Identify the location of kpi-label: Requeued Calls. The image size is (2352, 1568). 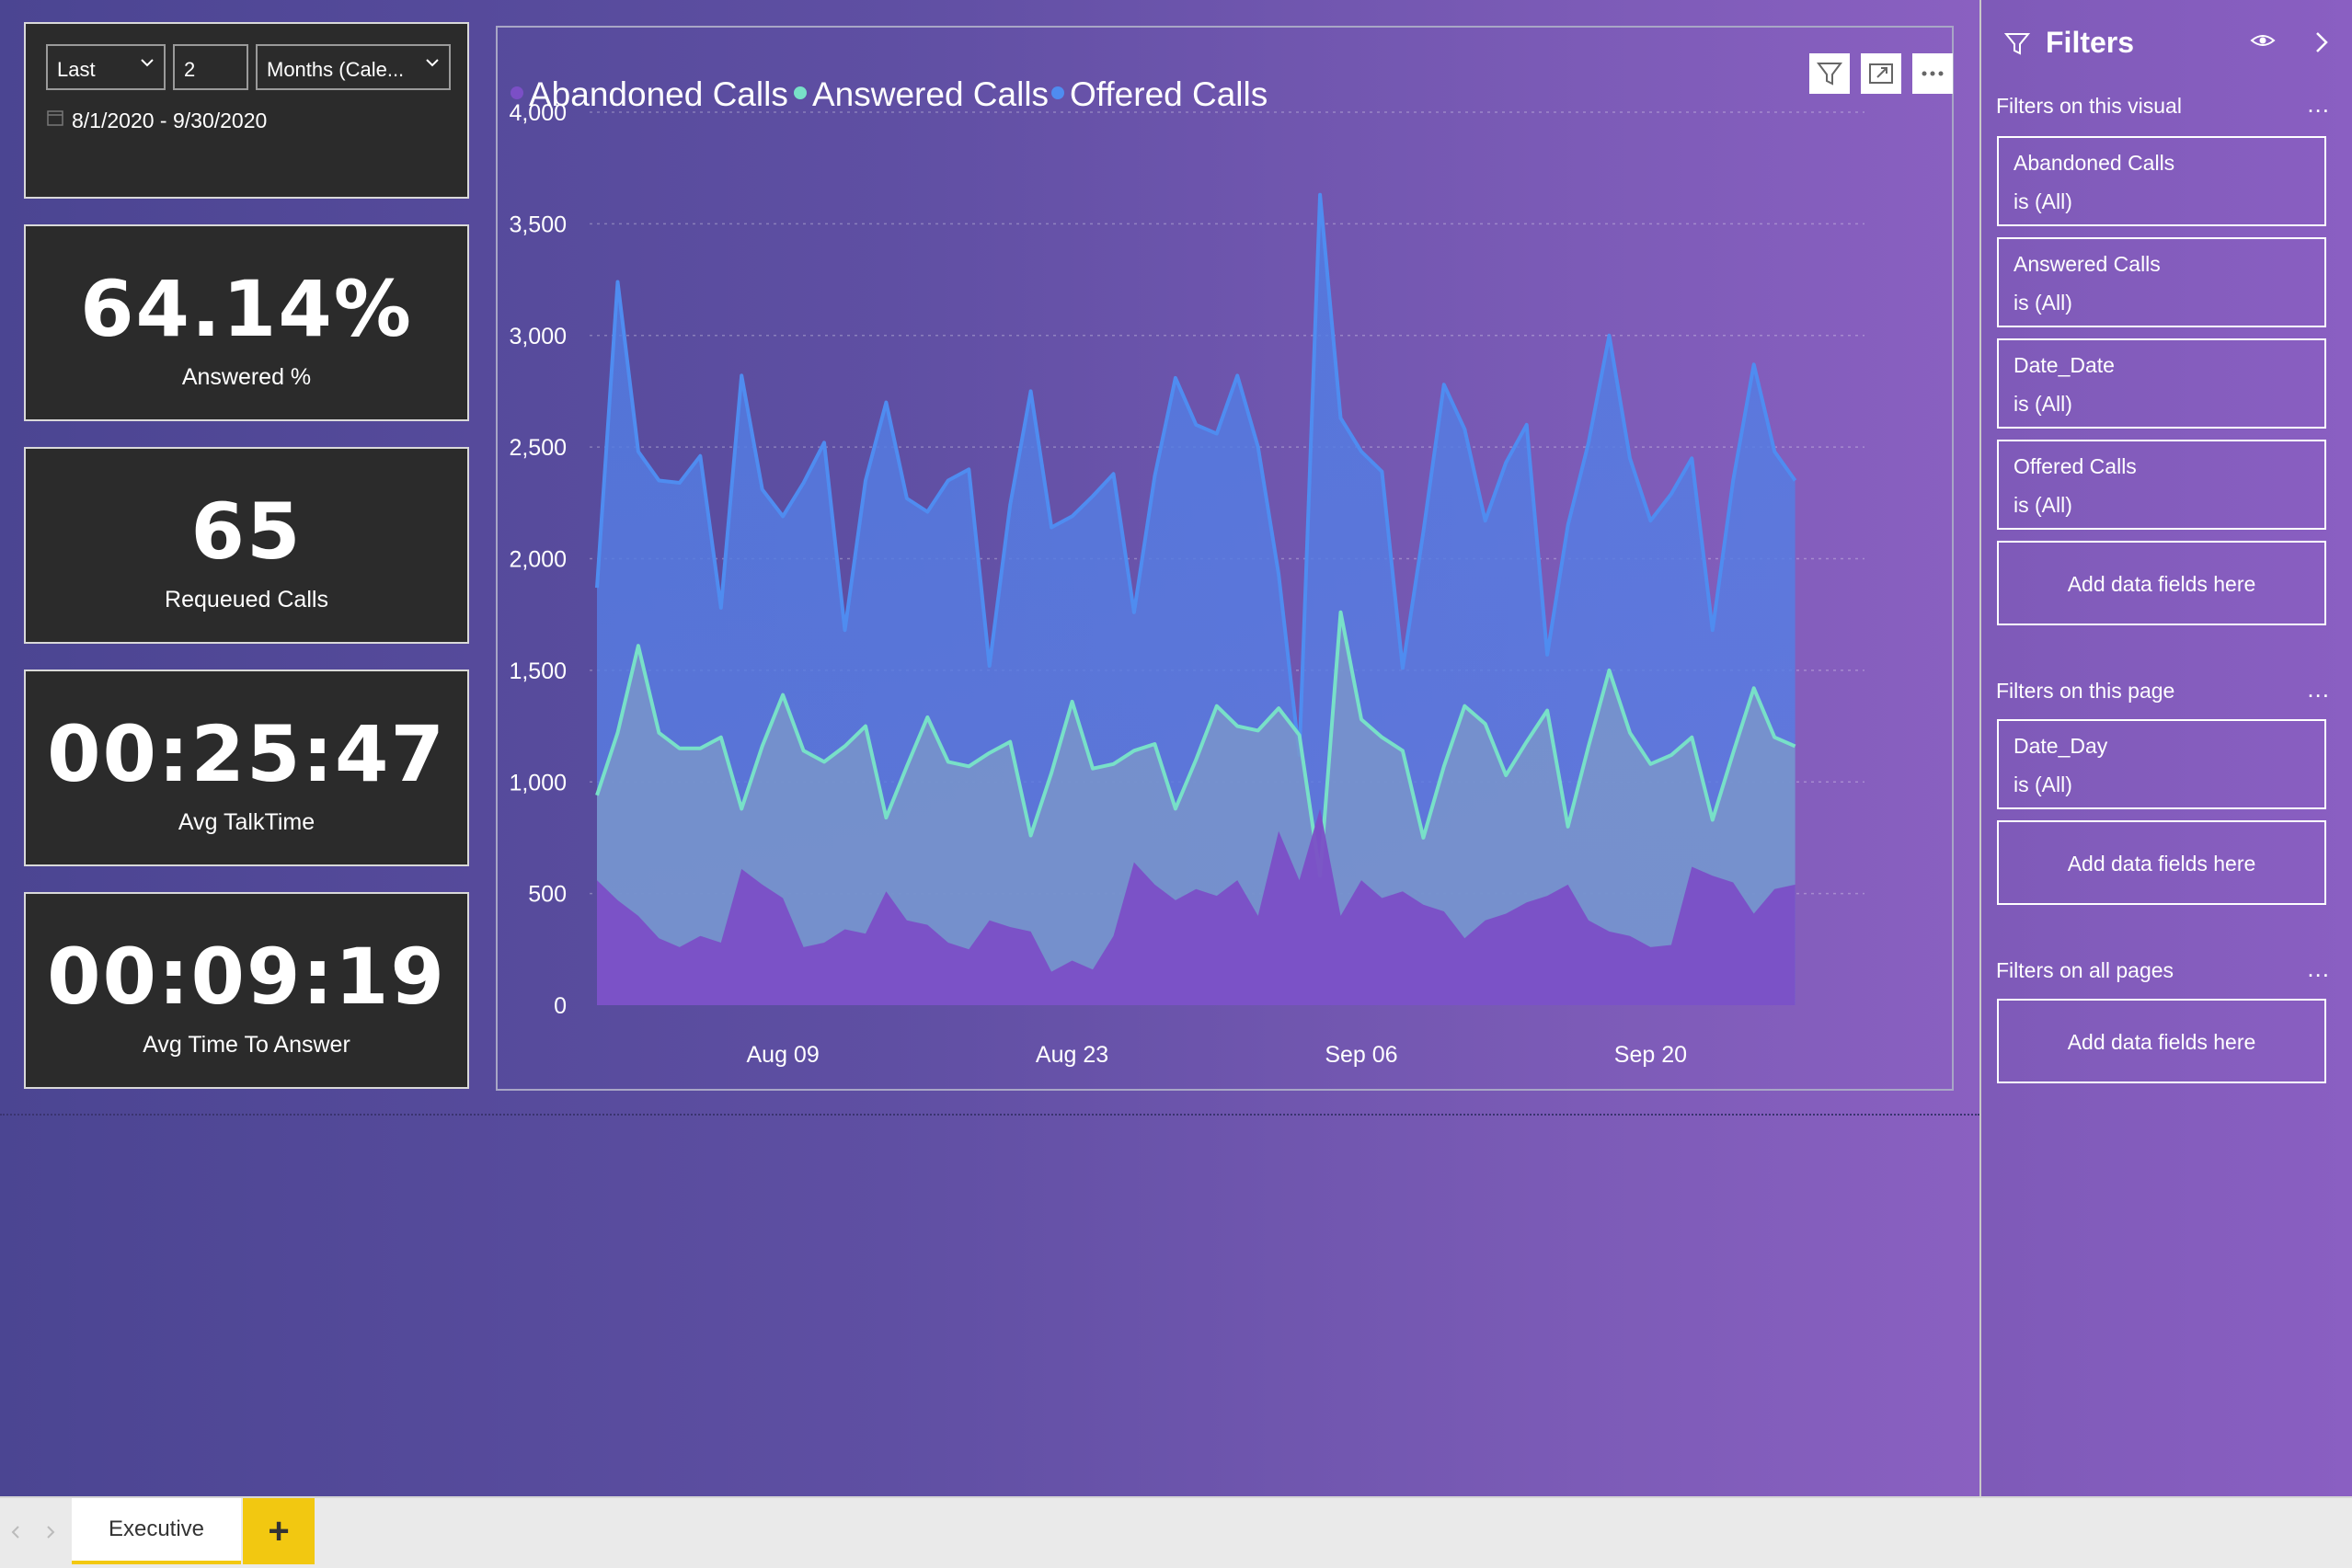
(246, 599).